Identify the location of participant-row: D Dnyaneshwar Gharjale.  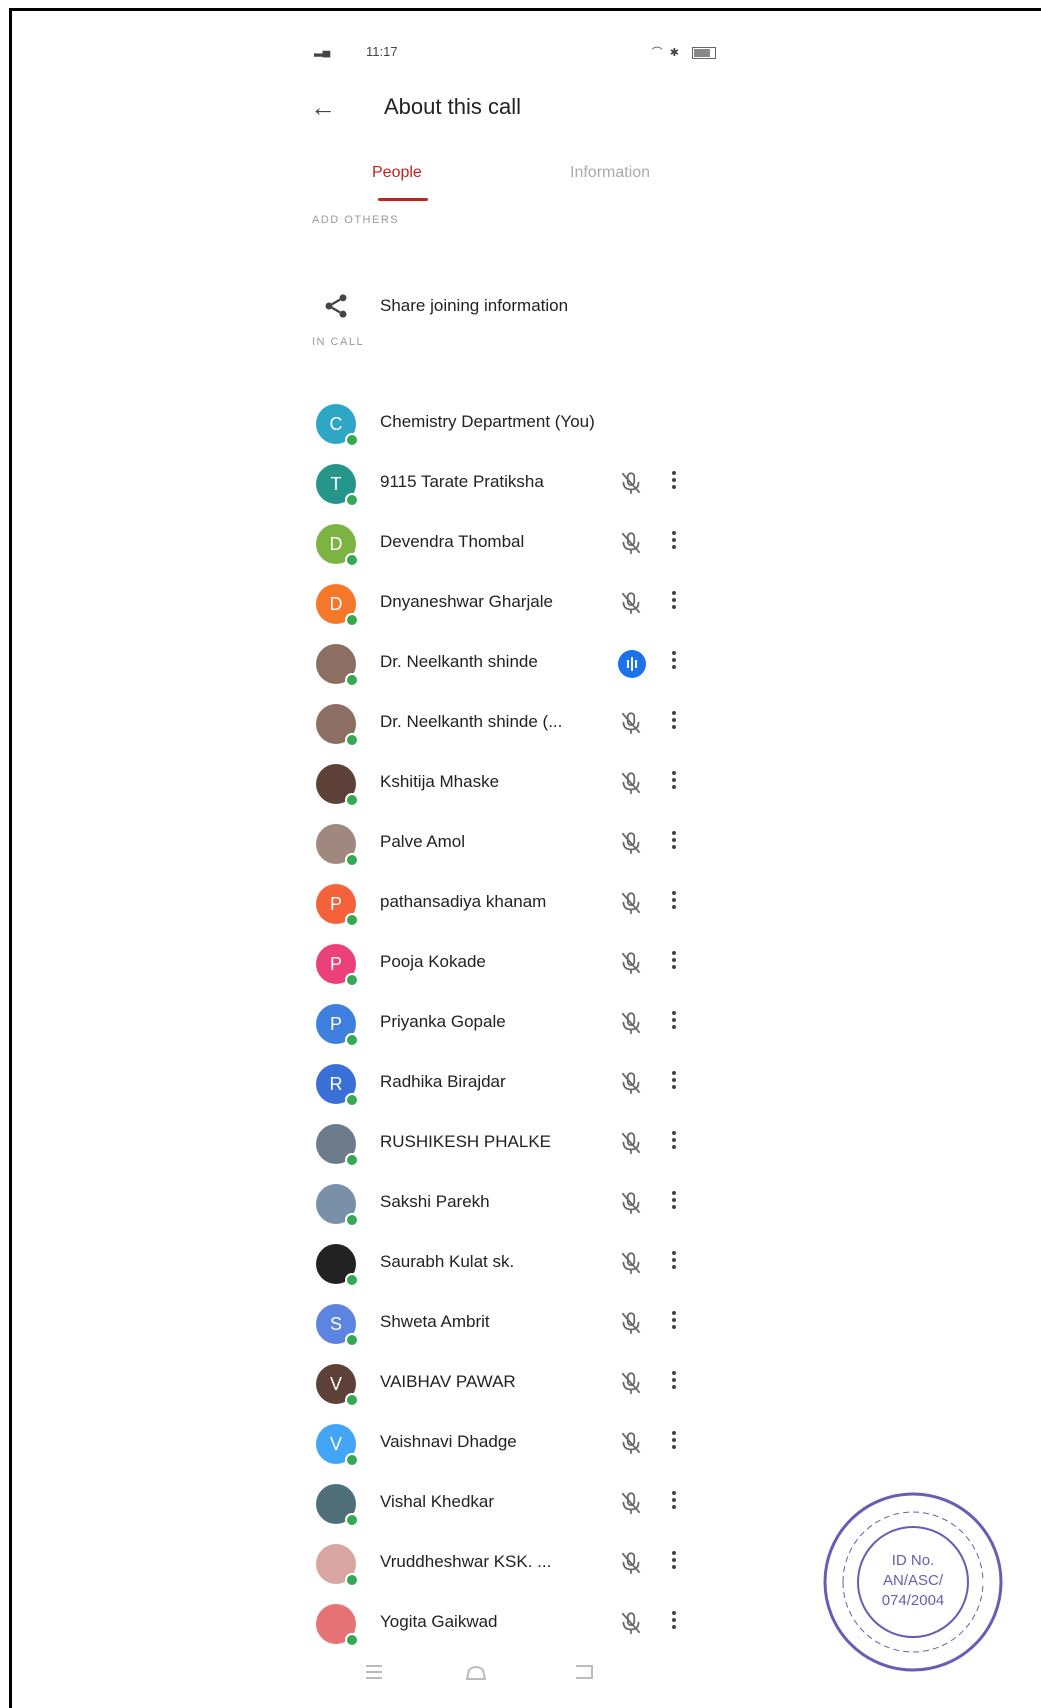
(515, 608).